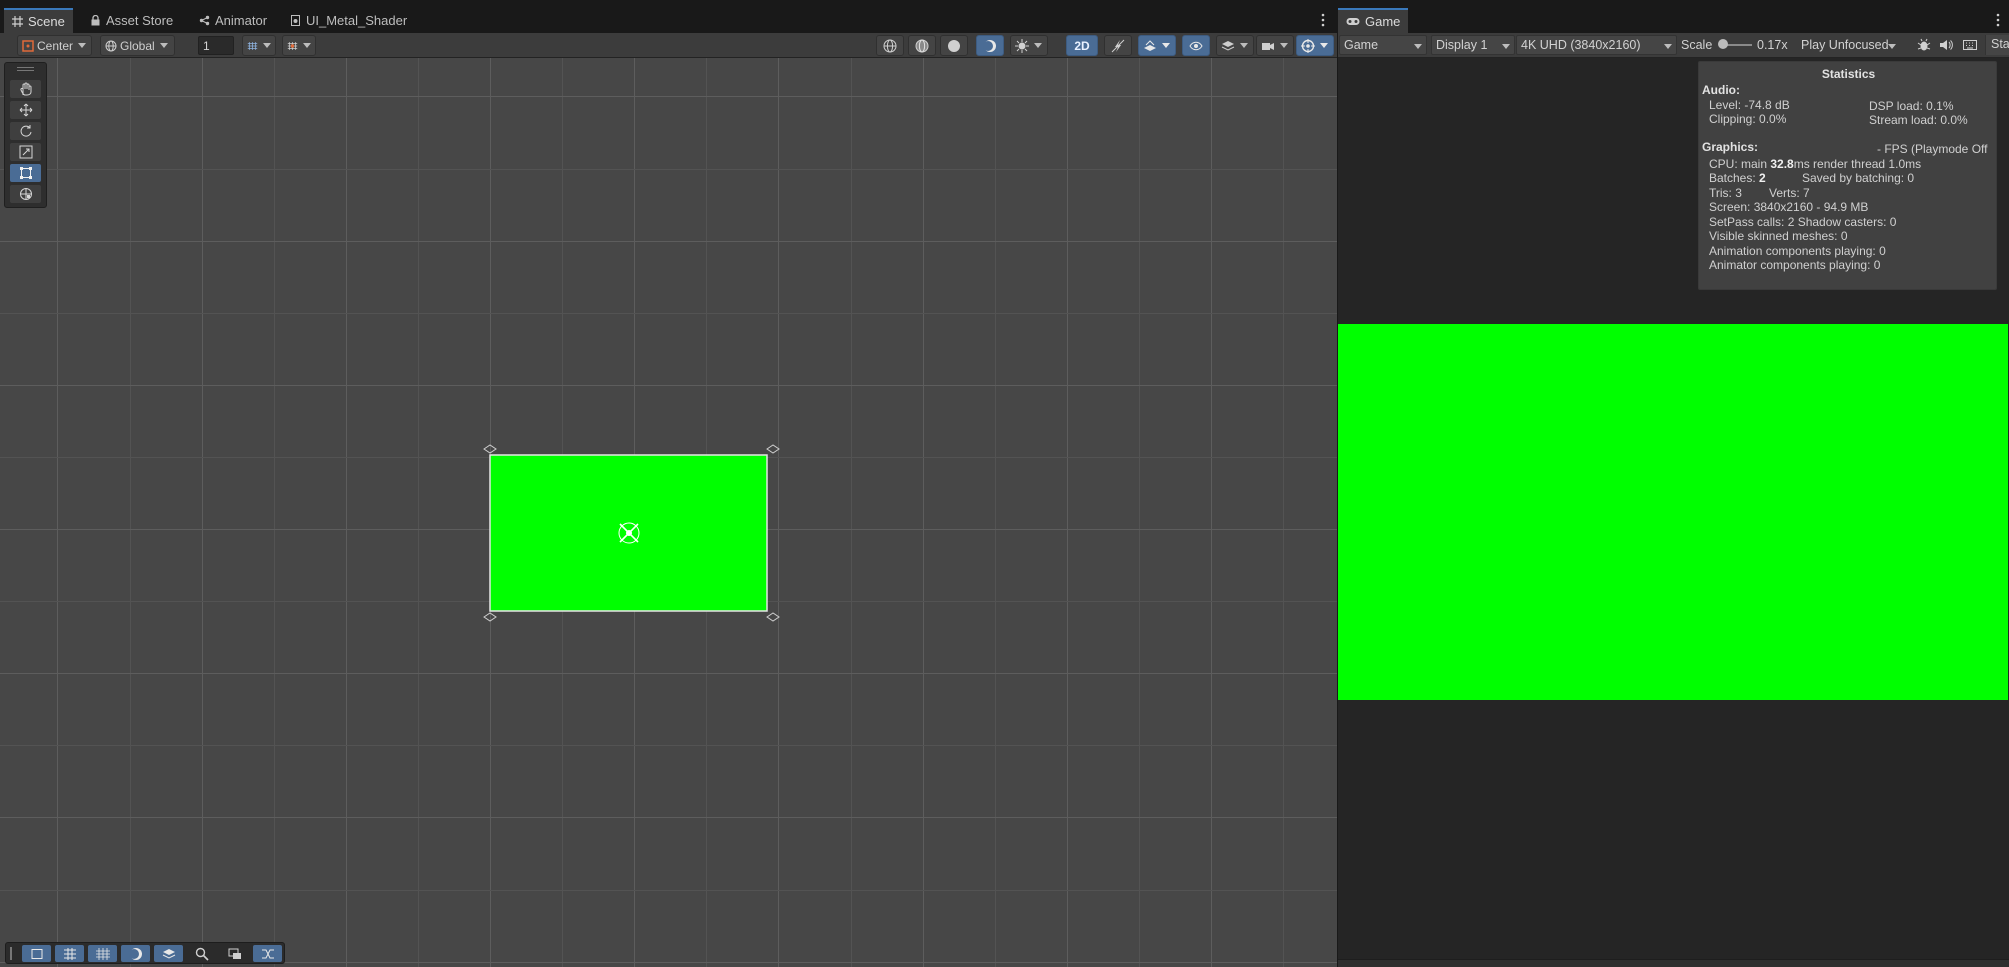  What do you see at coordinates (69, 953) in the screenshot?
I see `sprite-shape-overlay-button` at bounding box center [69, 953].